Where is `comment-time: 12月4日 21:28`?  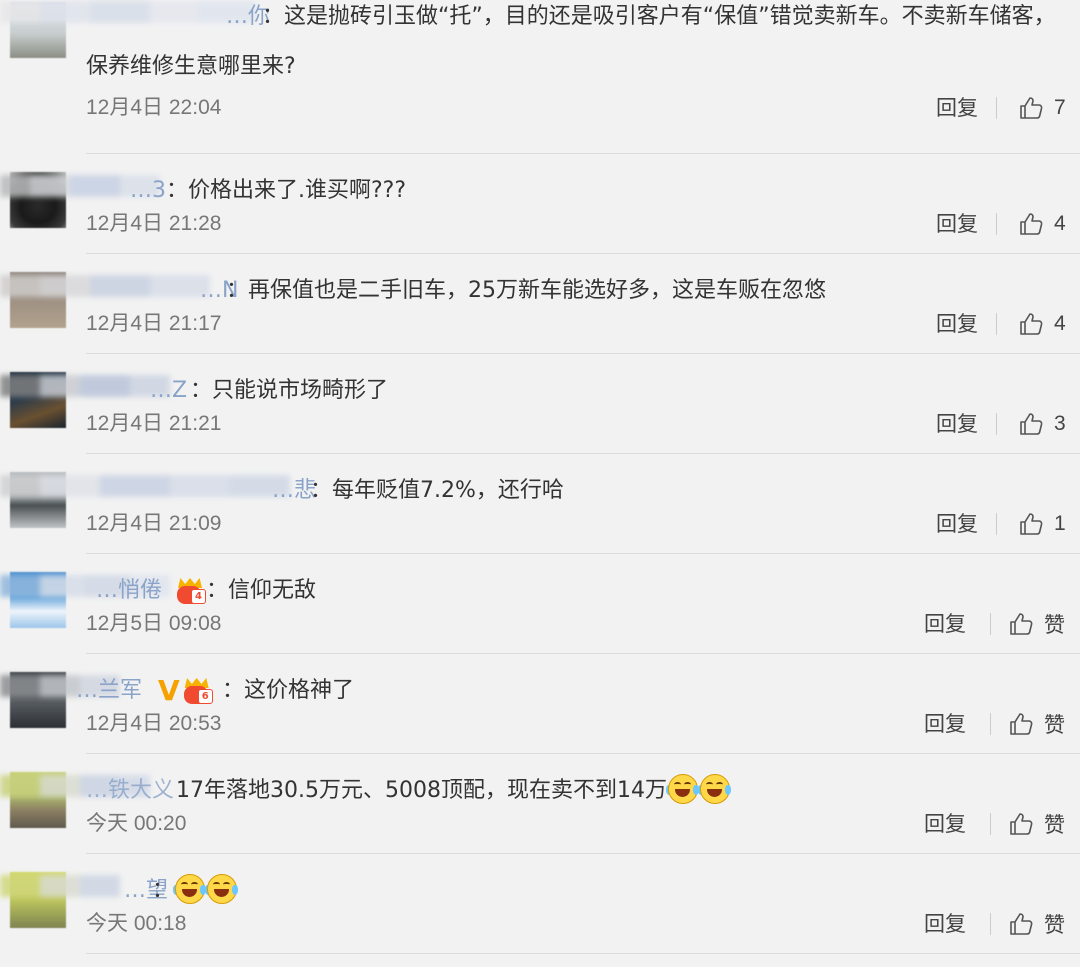 comment-time: 12月4日 21:28 is located at coordinates (154, 223).